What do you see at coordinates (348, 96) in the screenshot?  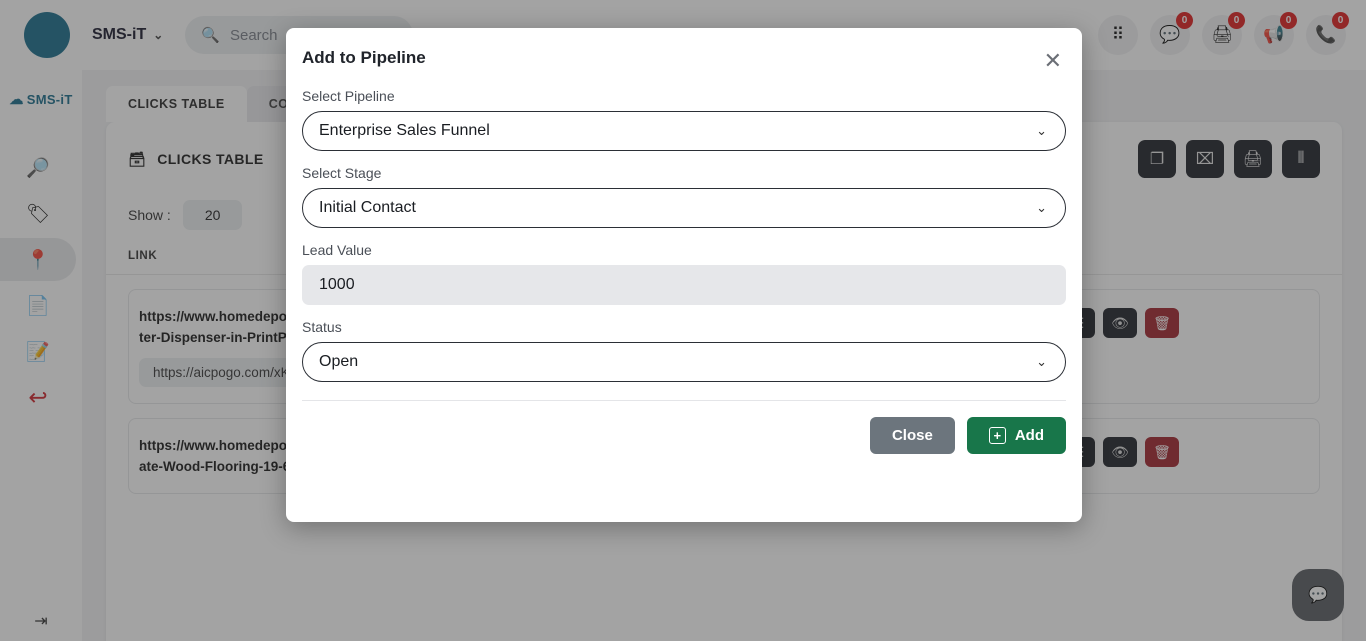 I see `label-select-pipeline: Select Pipeline` at bounding box center [348, 96].